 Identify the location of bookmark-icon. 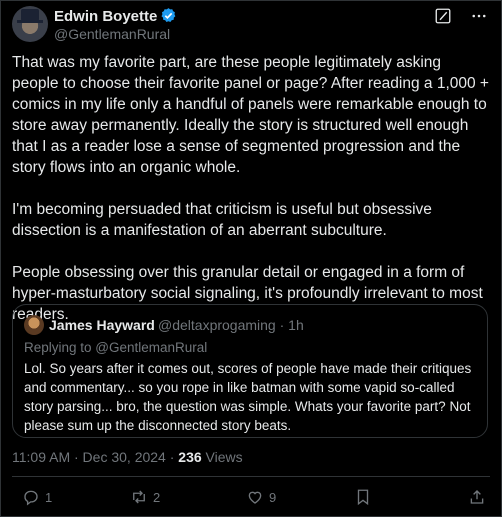
(363, 497).